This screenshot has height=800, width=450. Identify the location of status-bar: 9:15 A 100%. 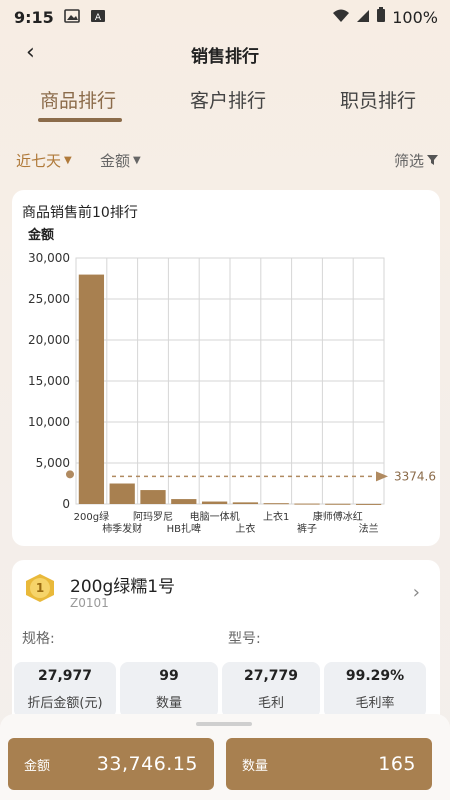
(225, 17).